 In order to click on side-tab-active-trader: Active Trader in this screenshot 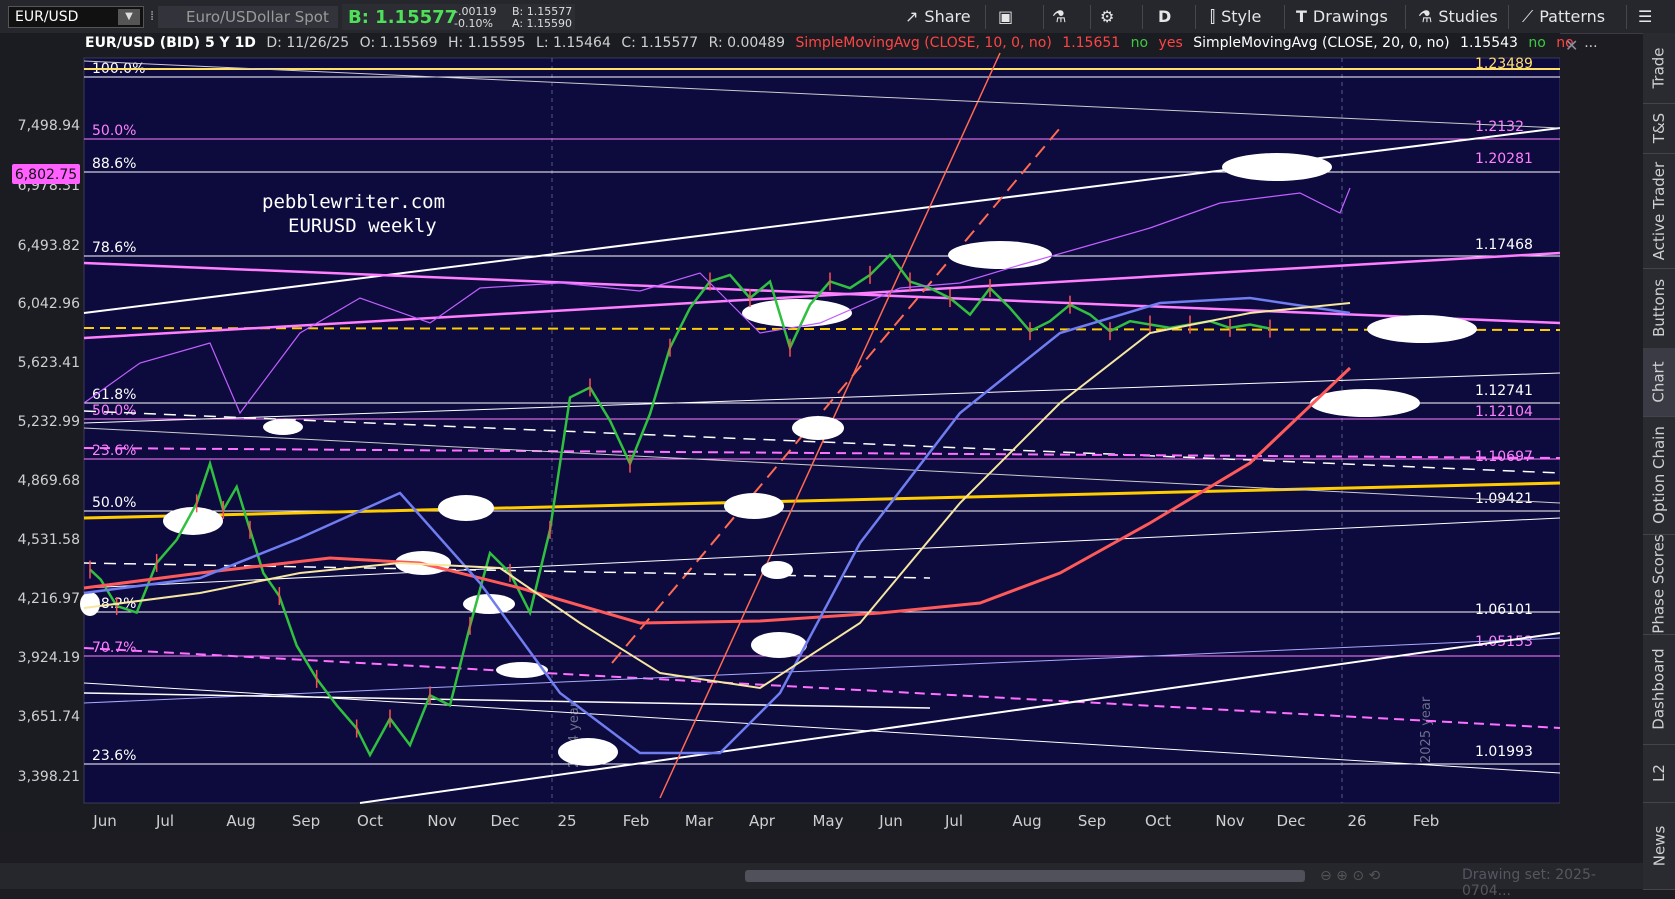, I will do `click(1659, 211)`.